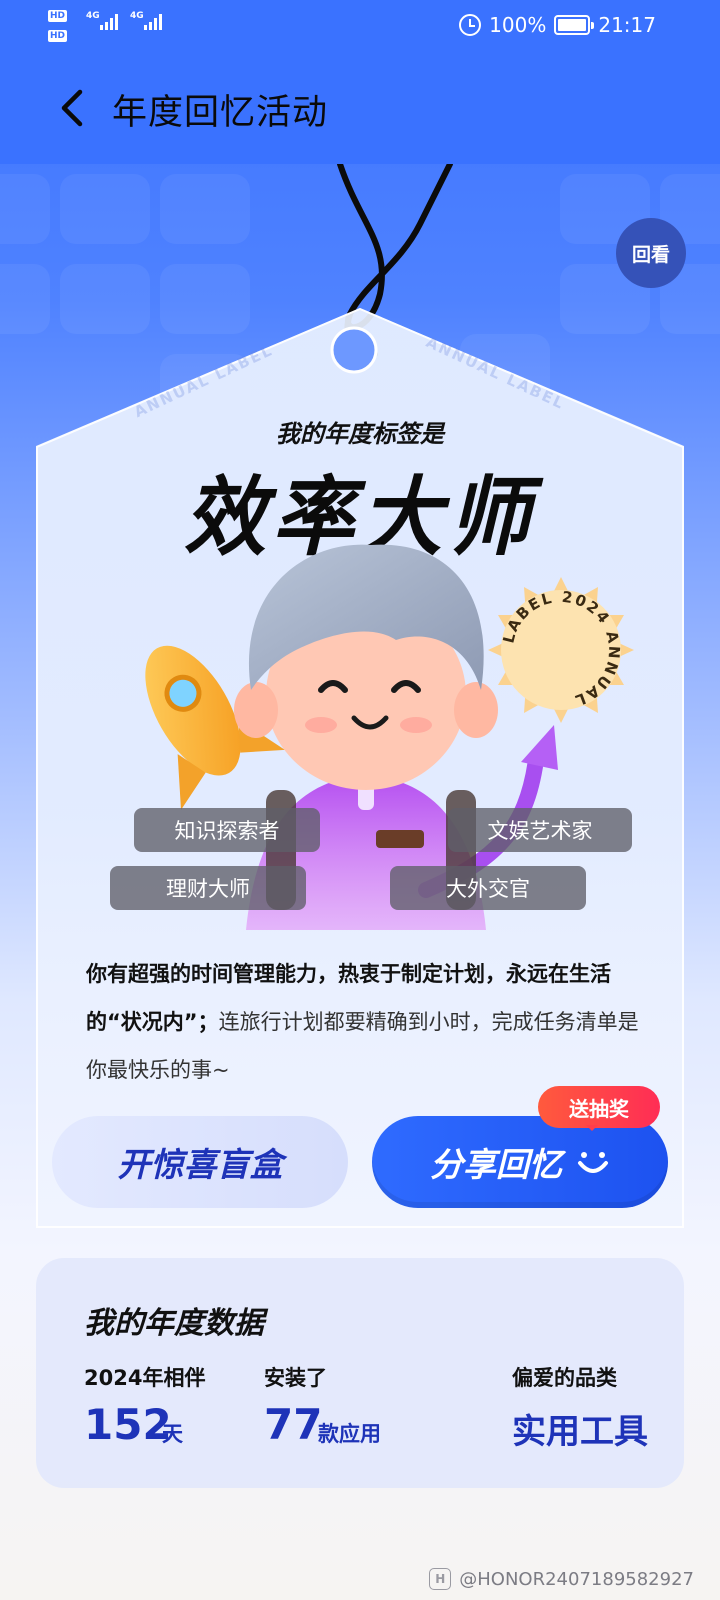 The height and width of the screenshot is (1600, 720). I want to click on signal-indicators: HD HD 4G 4G, so click(118, 27).